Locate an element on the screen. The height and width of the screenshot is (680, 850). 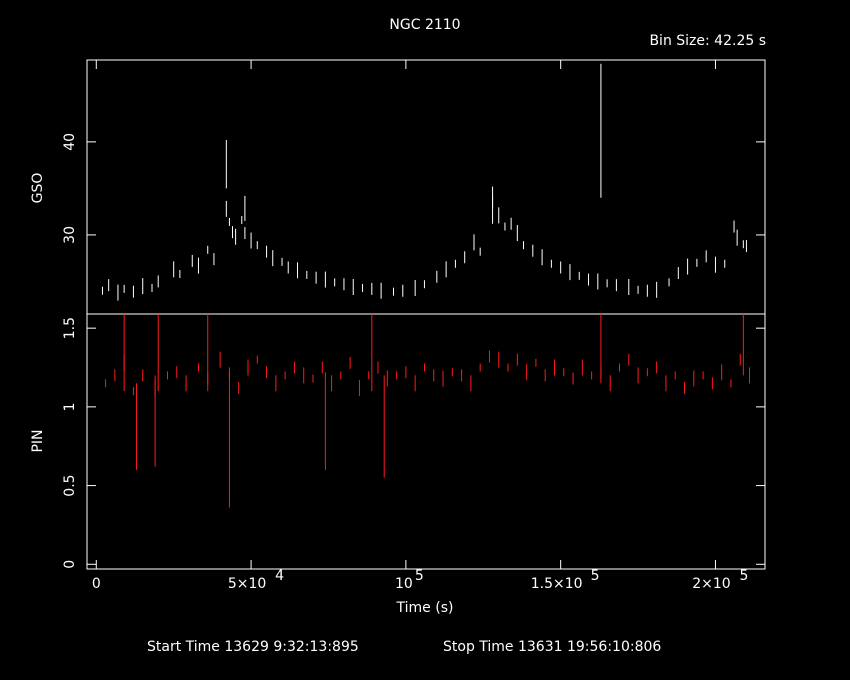
time-tick-label: 1.5×10 is located at coordinates (557, 584).